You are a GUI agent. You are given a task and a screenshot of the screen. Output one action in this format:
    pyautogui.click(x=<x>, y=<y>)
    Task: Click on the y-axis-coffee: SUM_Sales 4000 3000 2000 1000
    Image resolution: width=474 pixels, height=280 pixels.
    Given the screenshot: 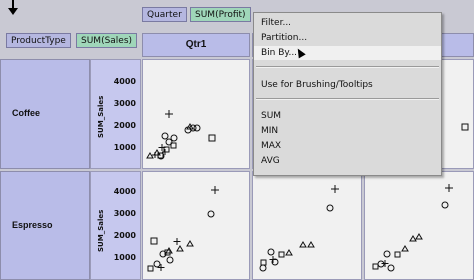 What is the action you would take?
    pyautogui.click(x=115, y=114)
    